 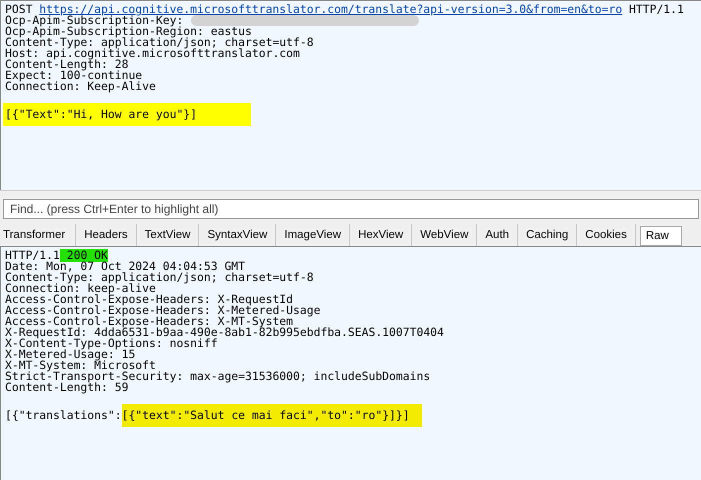 I want to click on code-text: Date: Mon, 07 Oct 2024 04:04:53 GMT, so click(x=125, y=266).